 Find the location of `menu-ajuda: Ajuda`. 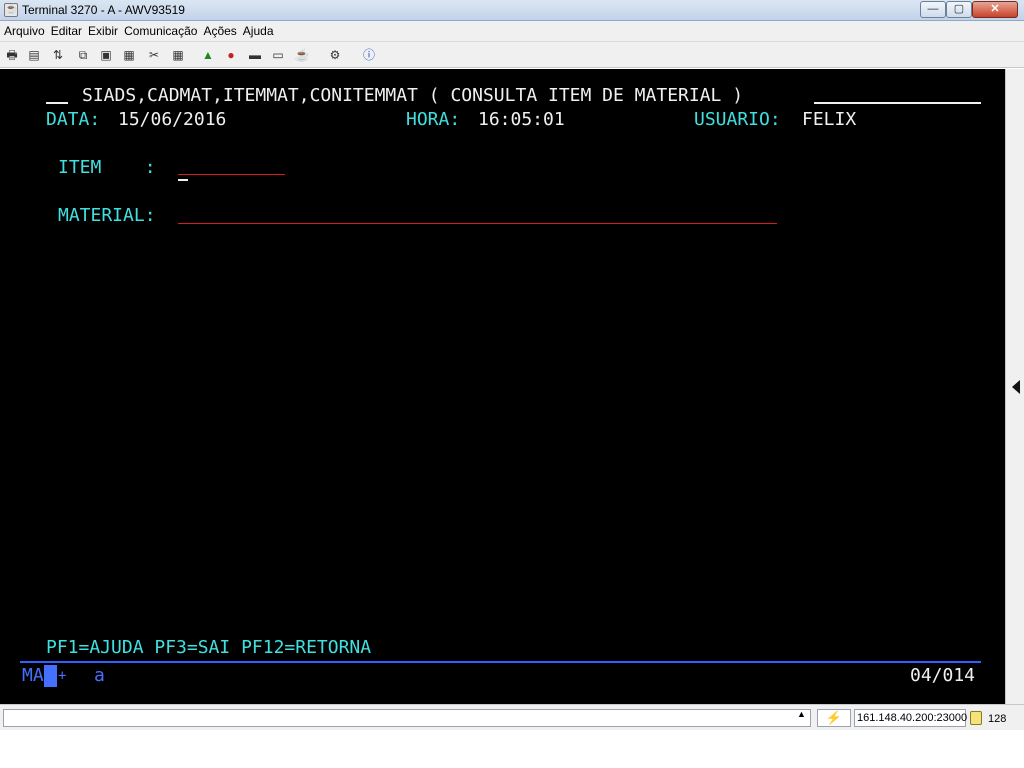

menu-ajuda: Ajuda is located at coordinates (258, 31).